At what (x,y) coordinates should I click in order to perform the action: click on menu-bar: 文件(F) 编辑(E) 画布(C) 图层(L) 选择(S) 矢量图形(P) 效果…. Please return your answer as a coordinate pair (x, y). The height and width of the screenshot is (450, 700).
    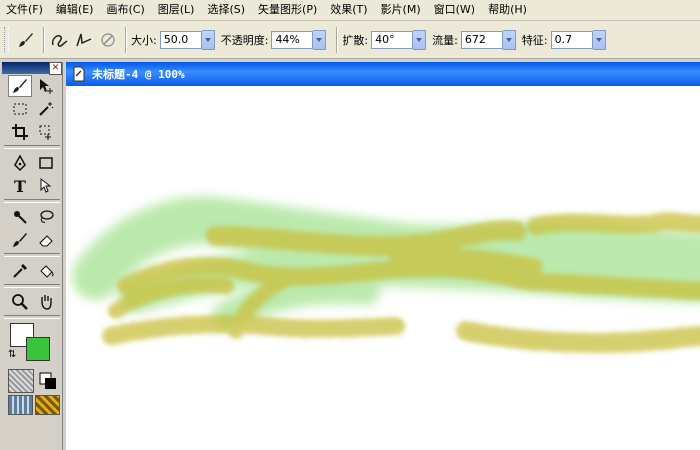
    Looking at the image, I should click on (350, 10).